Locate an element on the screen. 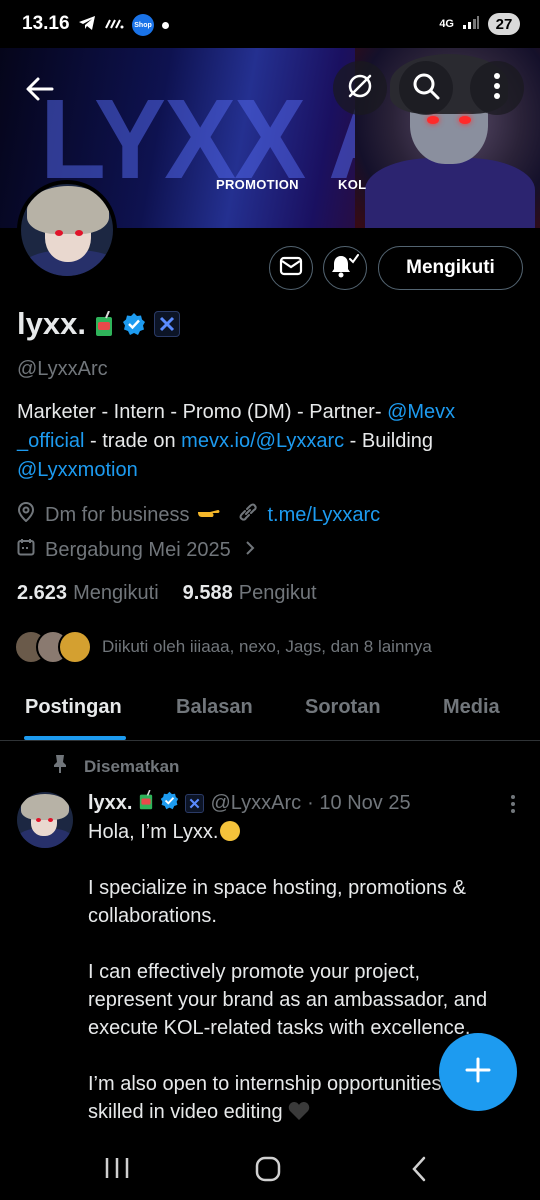  followers-count-link: 9.588 Pengikut is located at coordinates (250, 593).